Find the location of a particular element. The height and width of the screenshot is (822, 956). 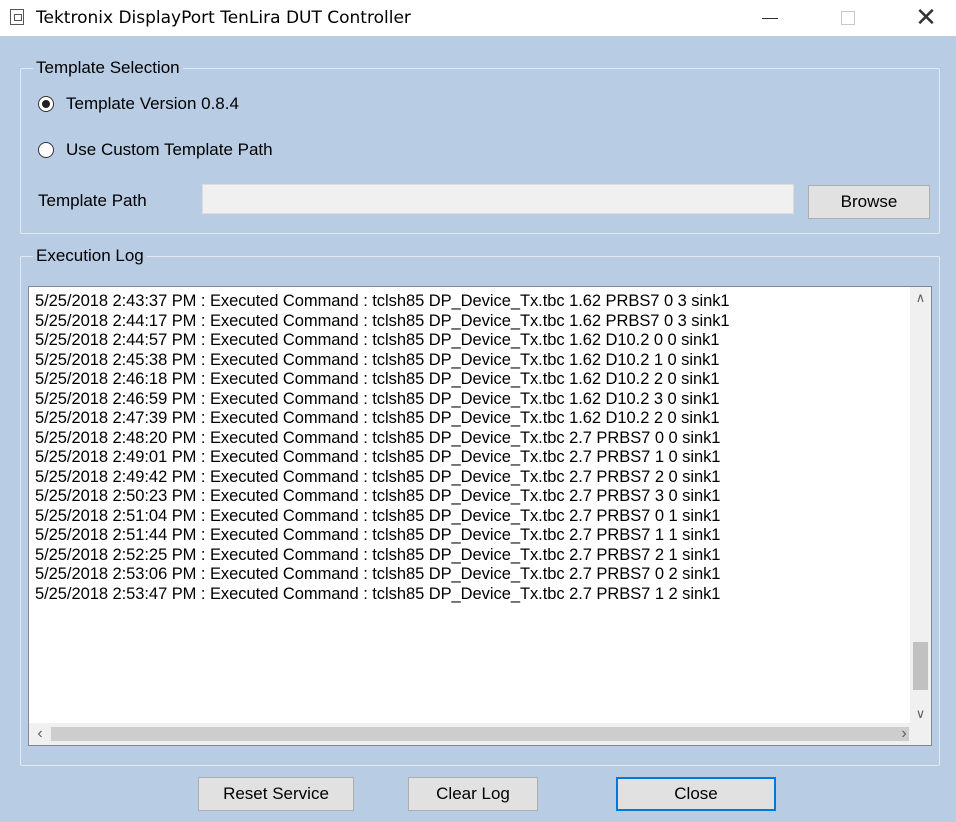

maximize-icon is located at coordinates (848, 18).